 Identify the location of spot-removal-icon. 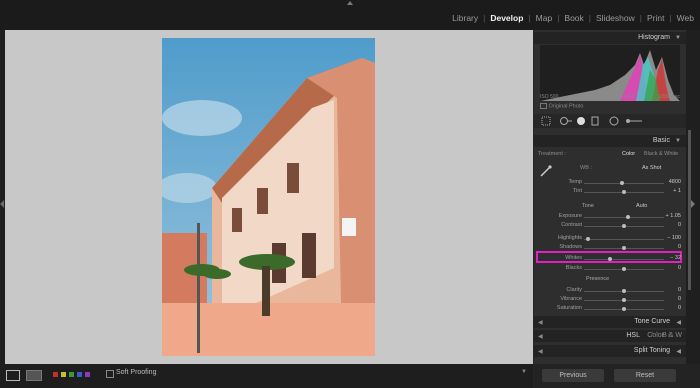
(564, 121).